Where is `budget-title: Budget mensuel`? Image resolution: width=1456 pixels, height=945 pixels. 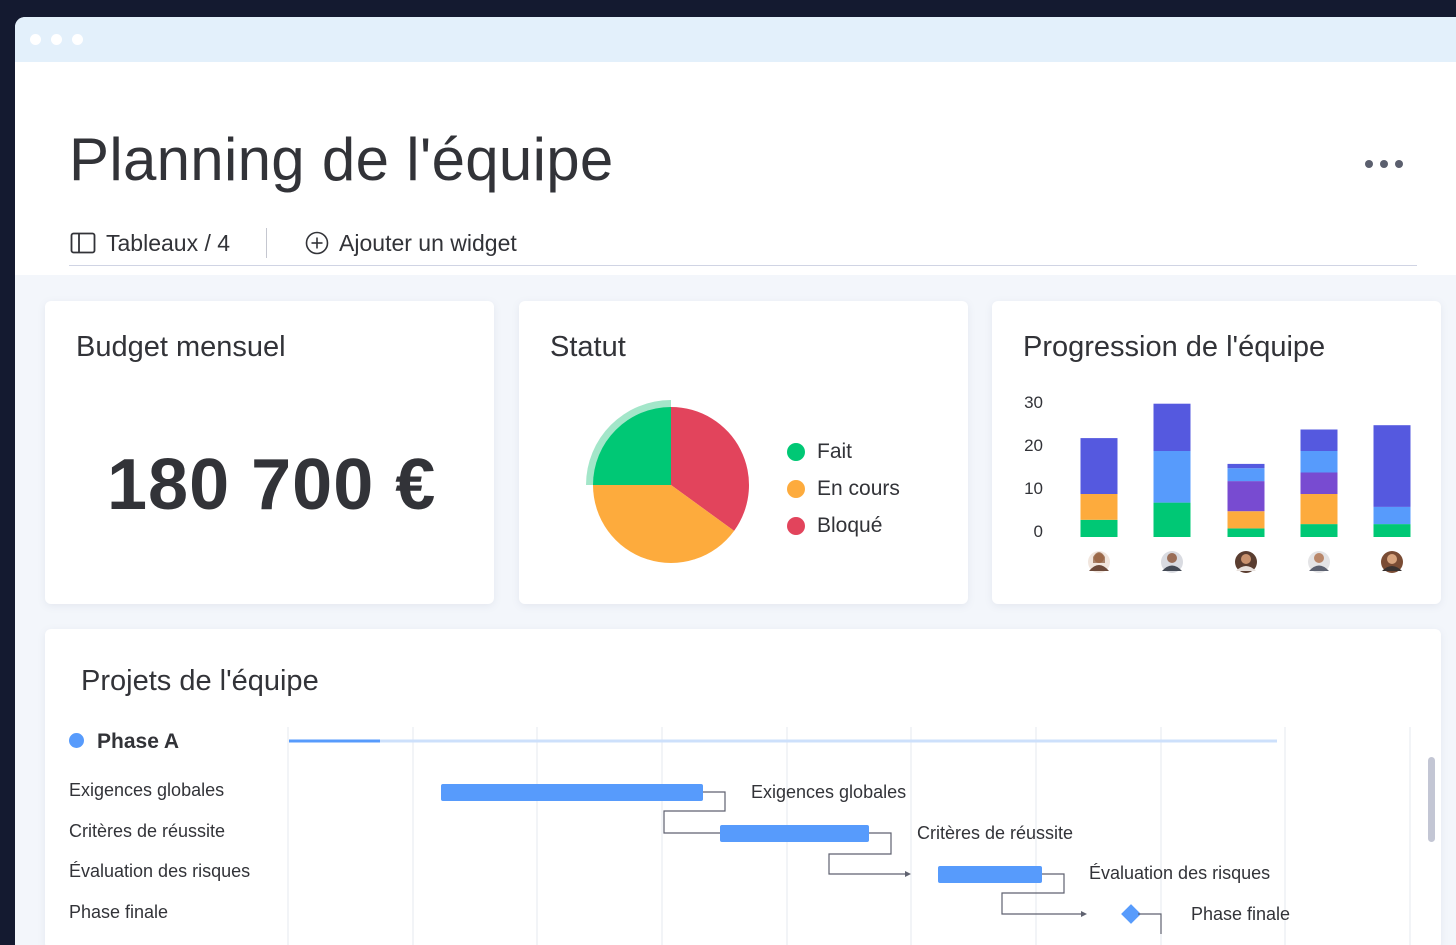
budget-title: Budget mensuel is located at coordinates (181, 347).